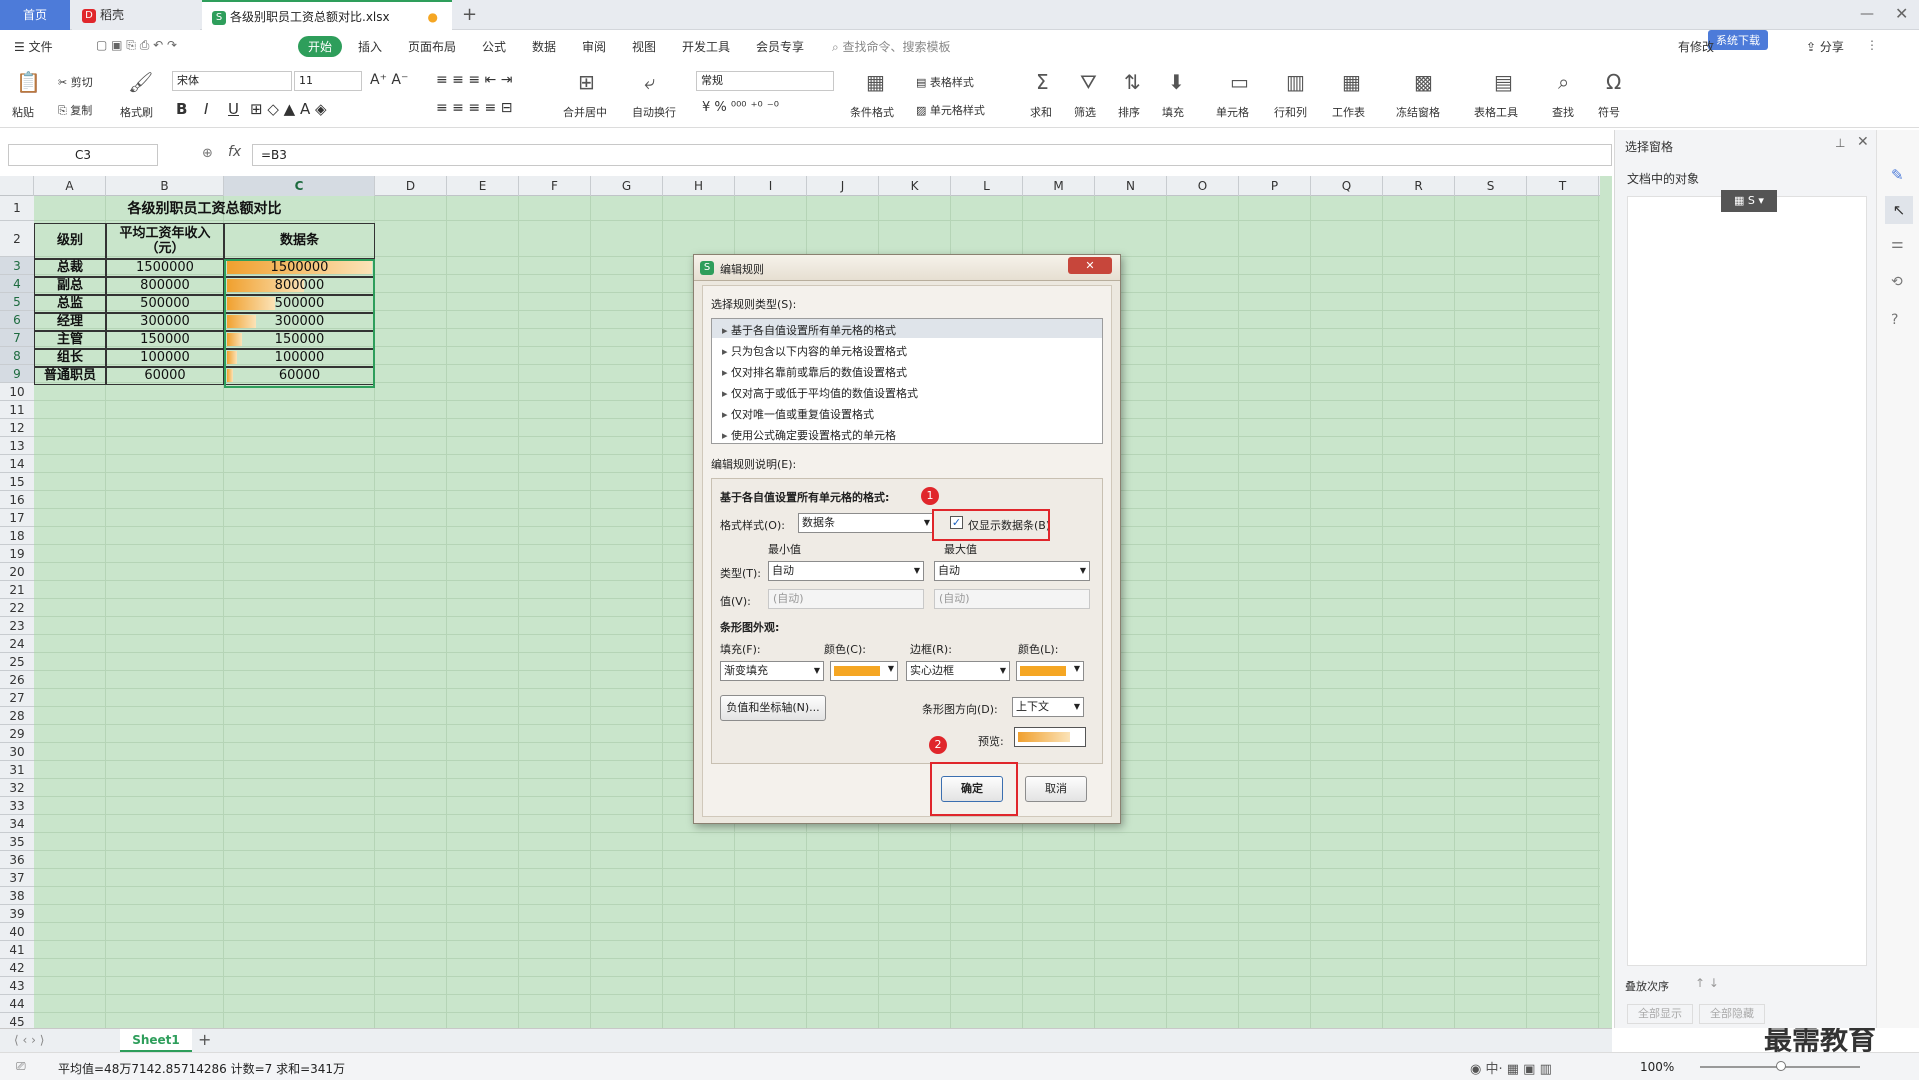 The height and width of the screenshot is (1080, 1919). Describe the element at coordinates (17, 266) in the screenshot. I see `row-header-3: 3` at that location.